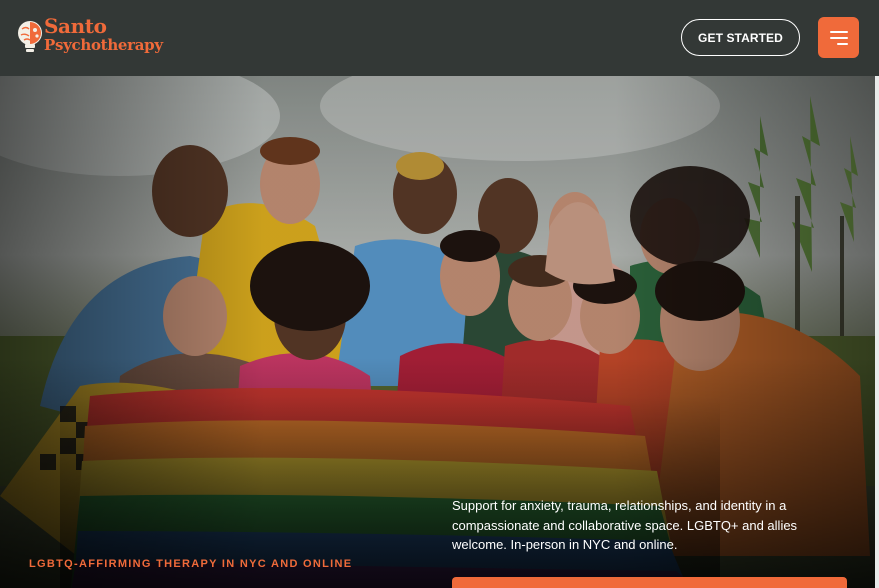 Image resolution: width=879 pixels, height=588 pixels. What do you see at coordinates (649, 582) in the screenshot?
I see `hero-cta-button` at bounding box center [649, 582].